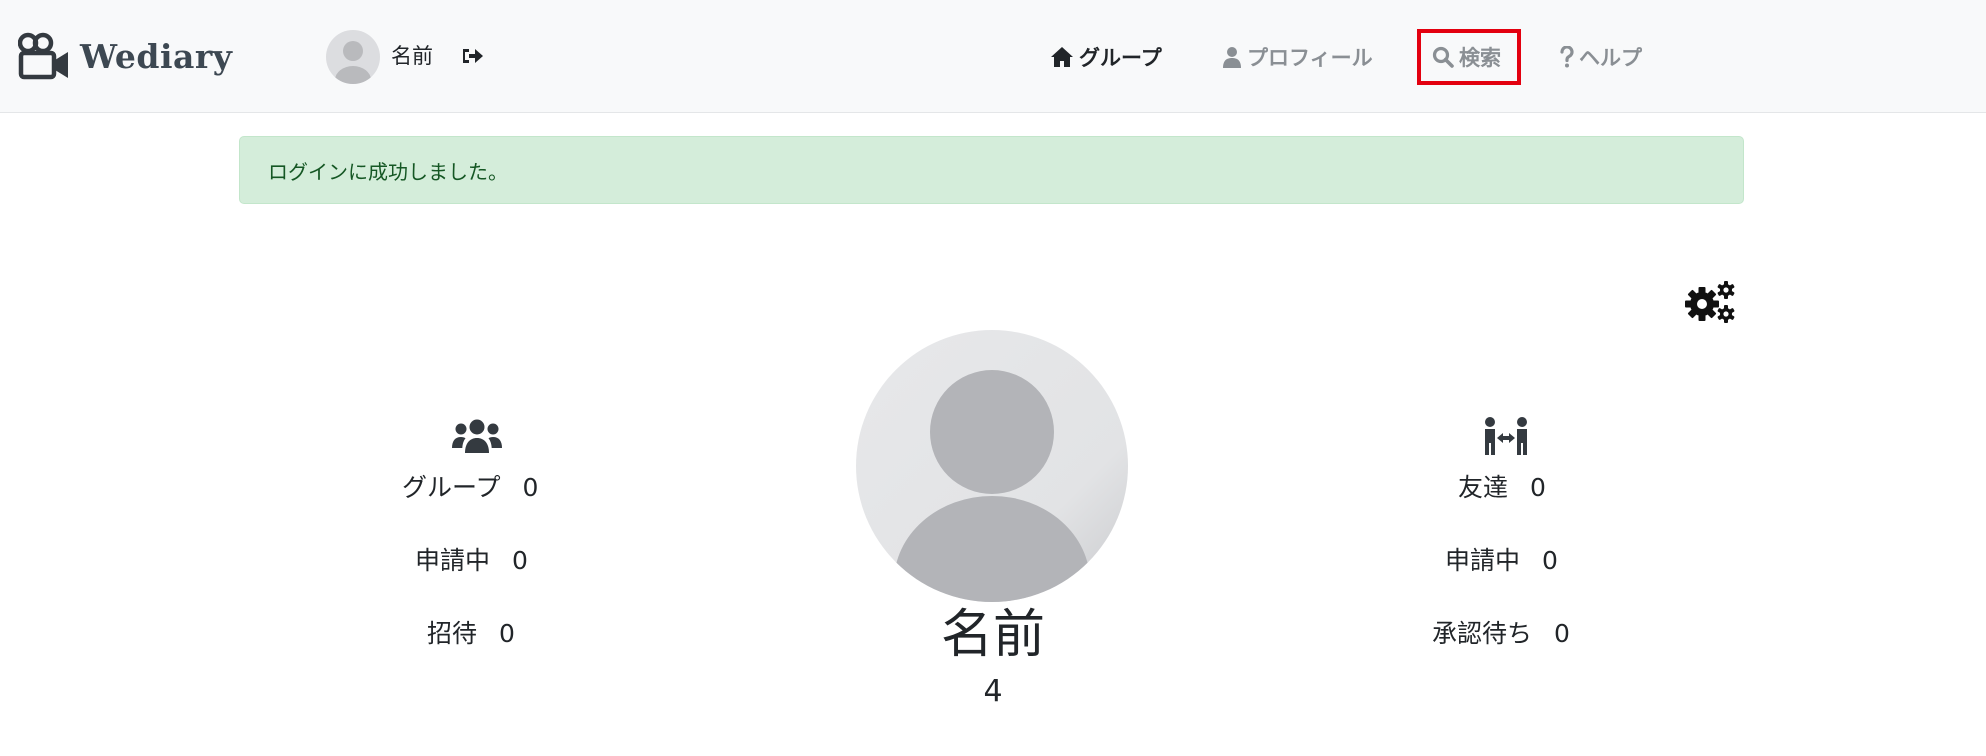 Image resolution: width=1986 pixels, height=756 pixels. Describe the element at coordinates (412, 56) in the screenshot. I see `user-name: 名前` at that location.